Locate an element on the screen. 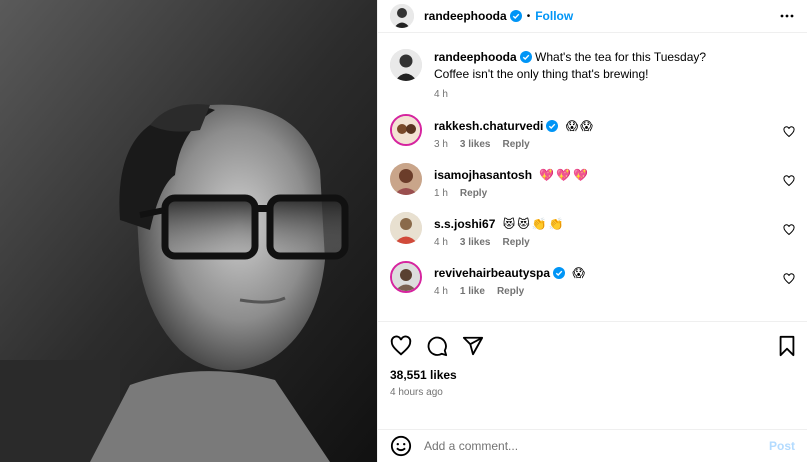 The width and height of the screenshot is (807, 462). likes-count: 38,551 likes is located at coordinates (592, 373).